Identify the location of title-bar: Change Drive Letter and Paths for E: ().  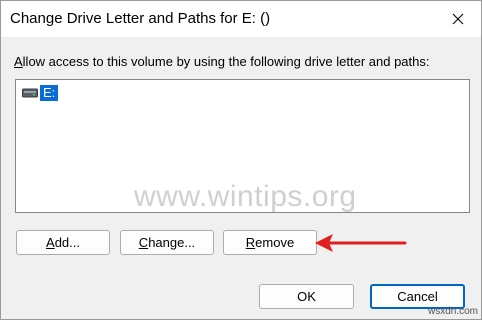
(241, 19).